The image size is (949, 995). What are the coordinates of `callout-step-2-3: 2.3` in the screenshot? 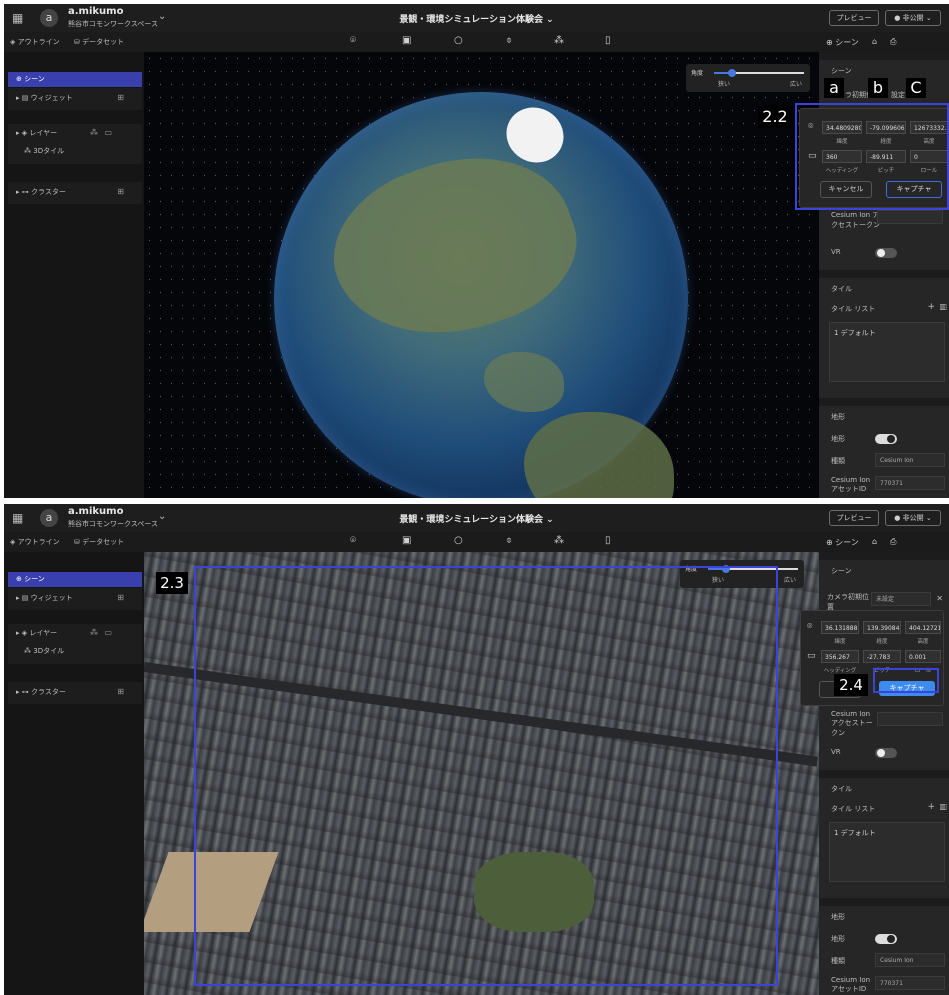 It's located at (172, 583).